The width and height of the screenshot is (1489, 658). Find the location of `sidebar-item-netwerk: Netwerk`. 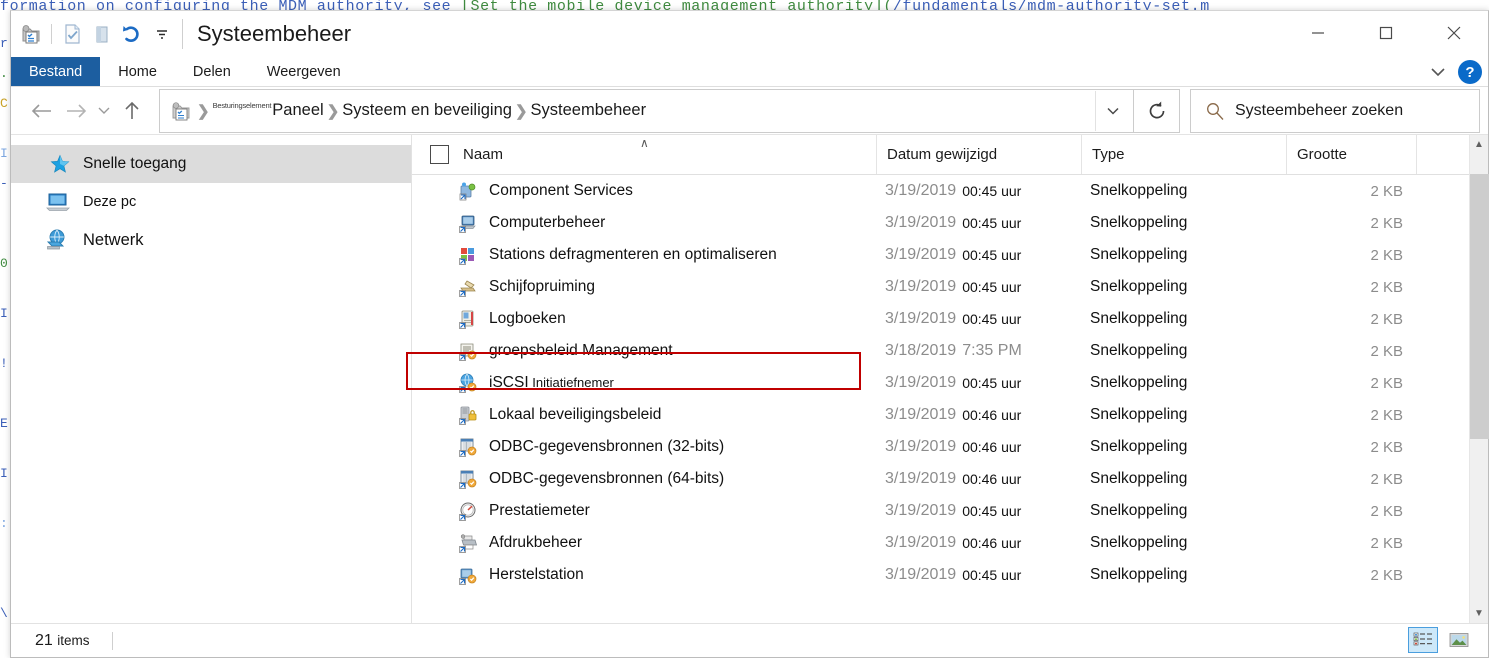

sidebar-item-netwerk: Netwerk is located at coordinates (211, 240).